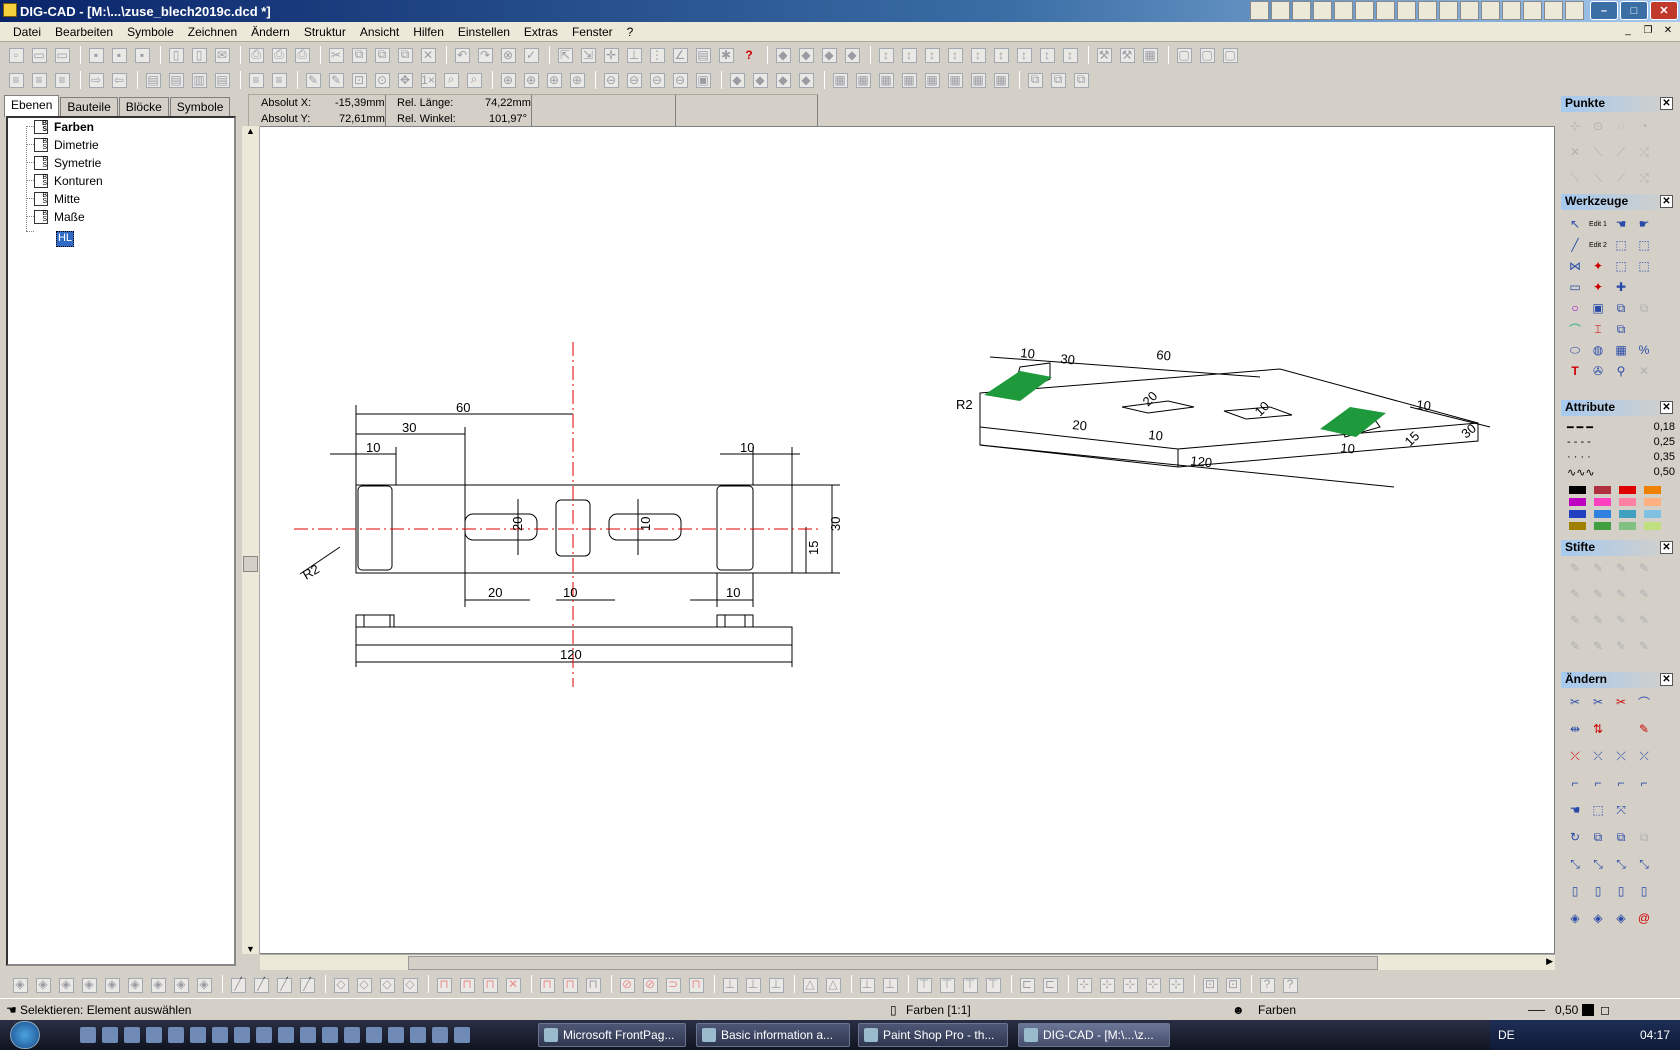  Describe the element at coordinates (143, 107) in the screenshot. I see `tab-bloecke: Blöcke` at that location.